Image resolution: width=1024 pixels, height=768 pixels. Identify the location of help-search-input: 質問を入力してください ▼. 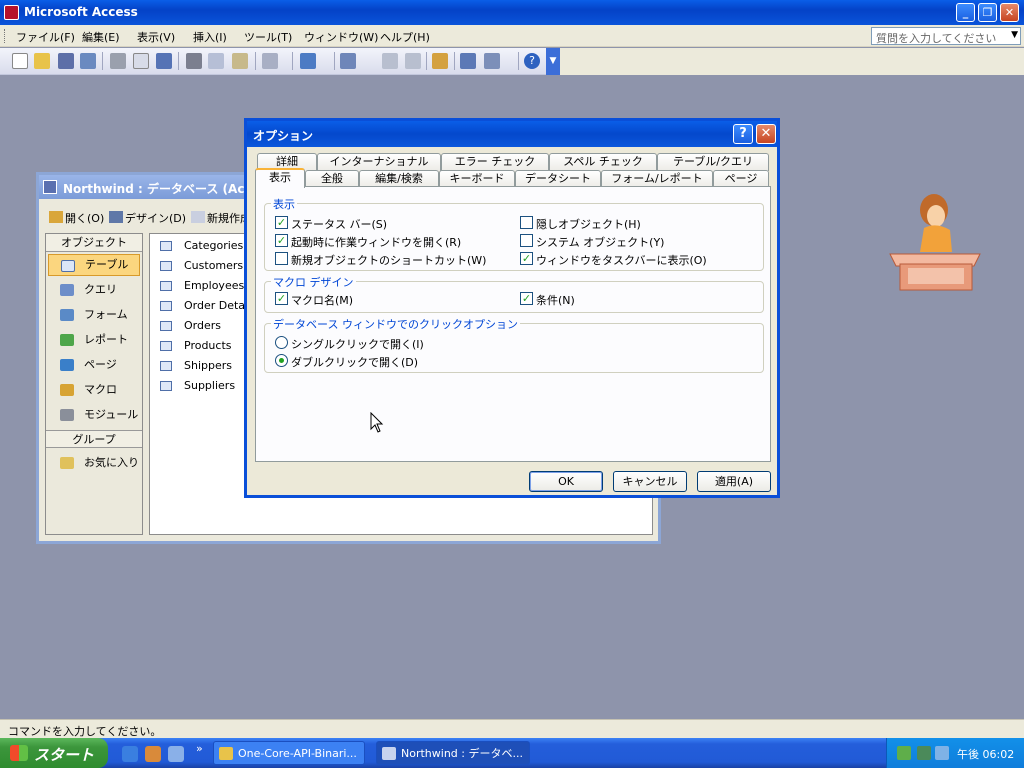
(946, 36).